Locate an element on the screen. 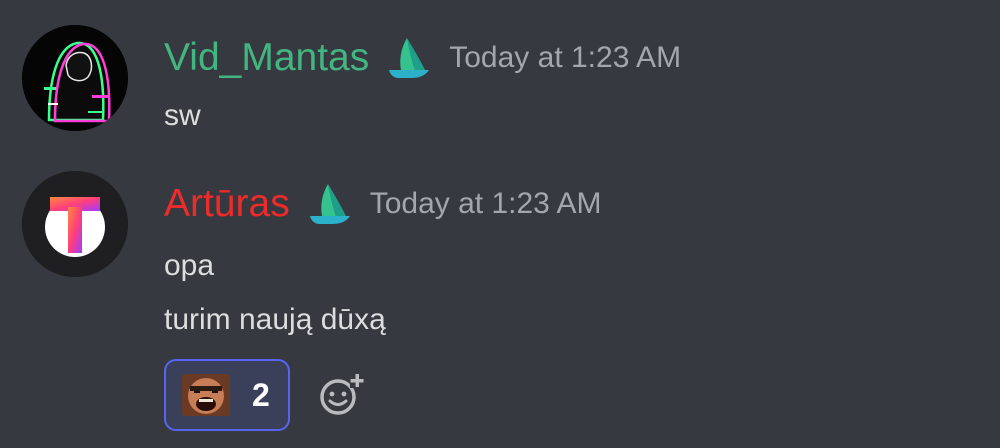 This screenshot has width=1000, height=448. laughing-face-emoji-icon is located at coordinates (206, 395).